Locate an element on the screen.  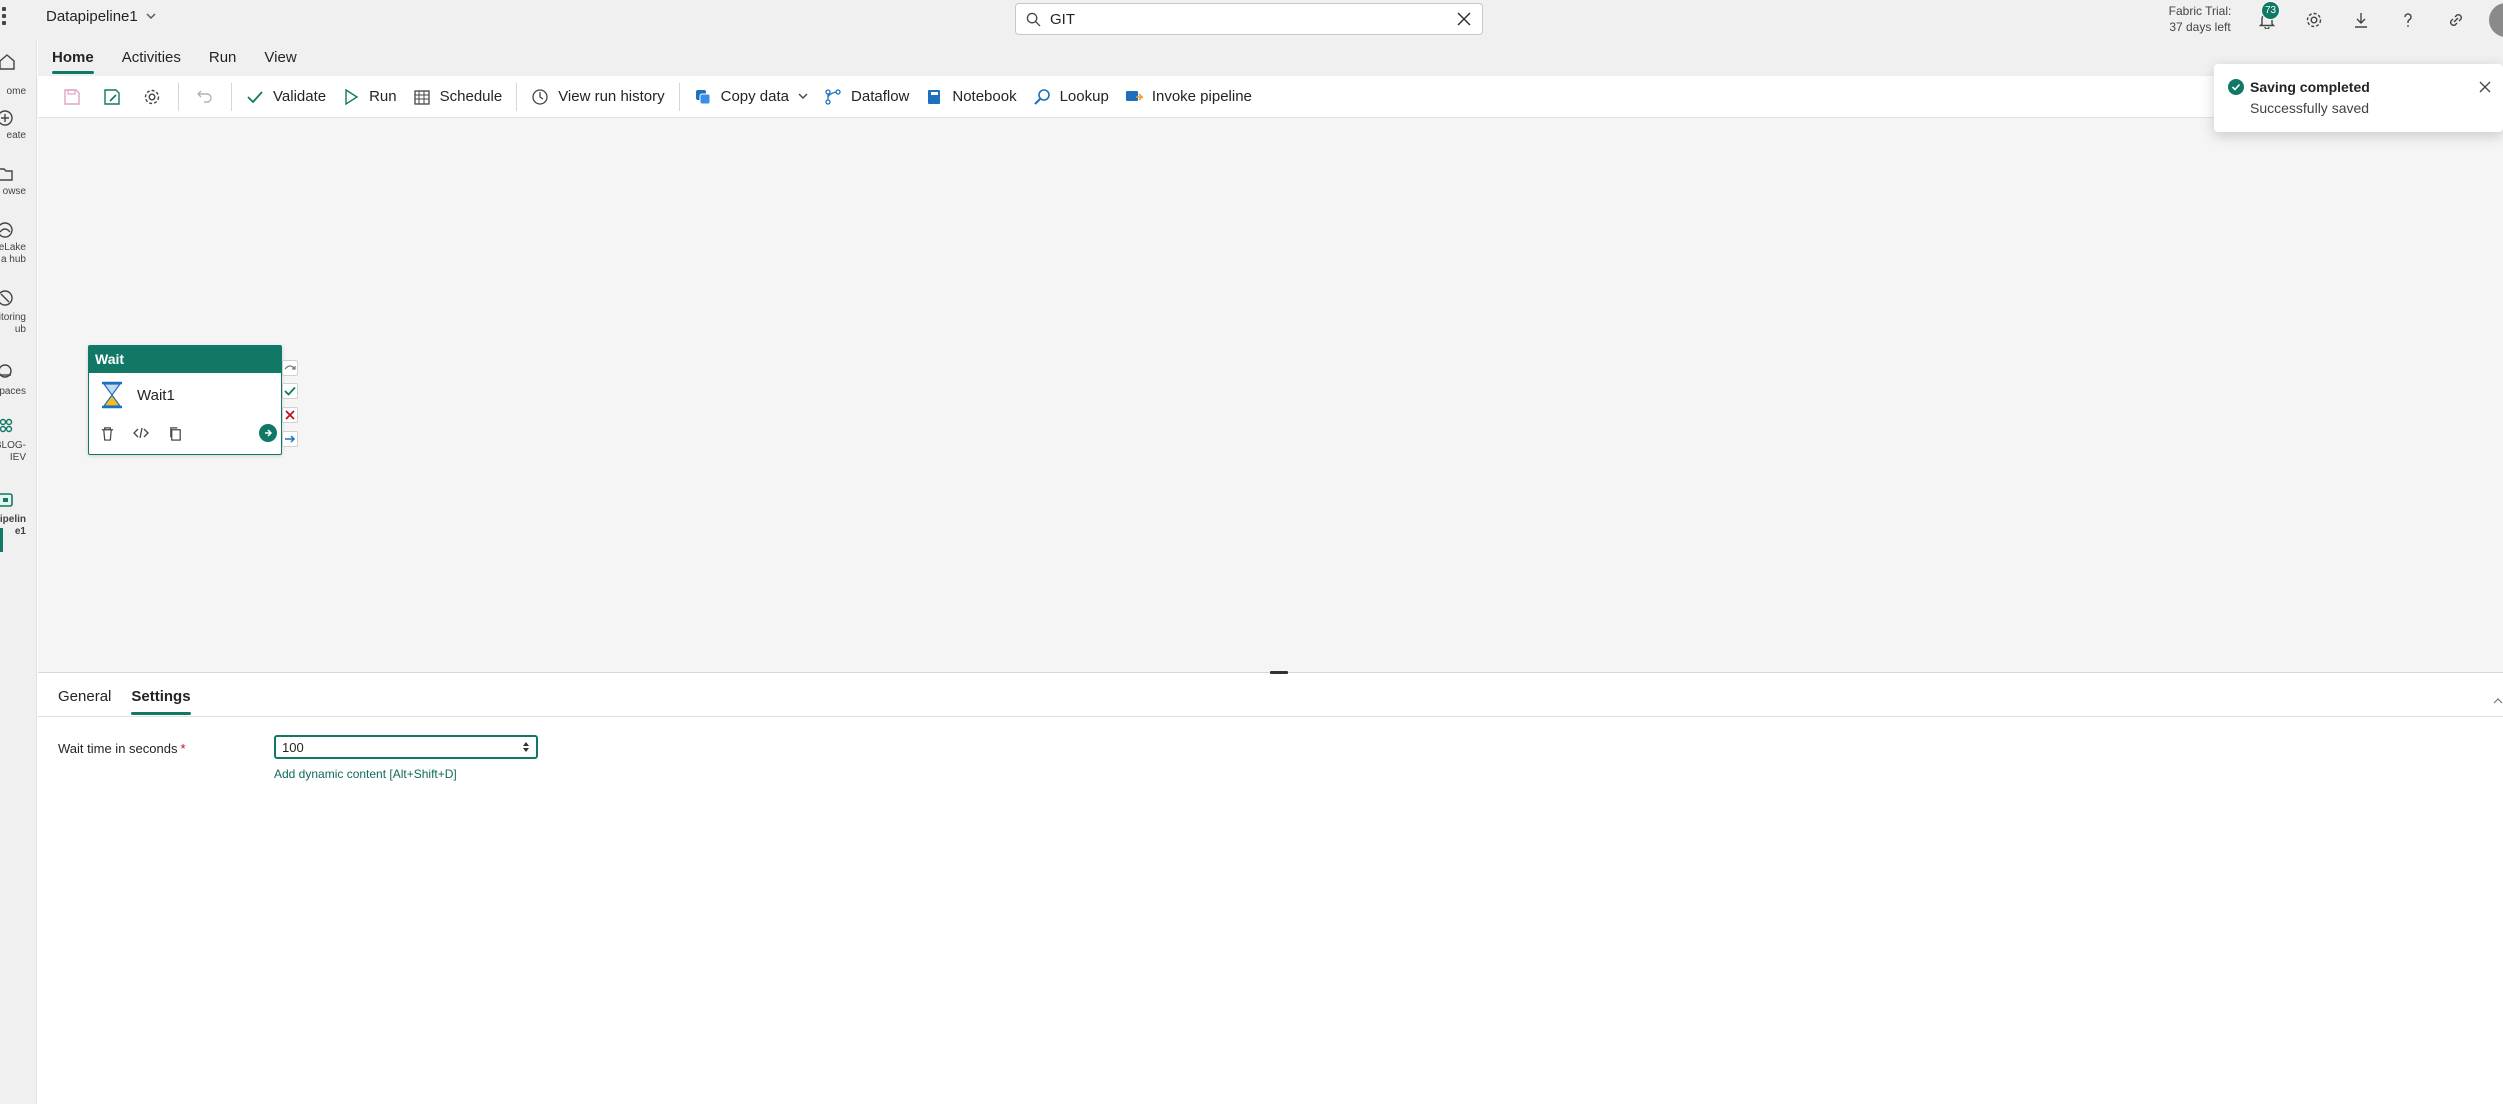
tab-view: View is located at coordinates (280, 58).